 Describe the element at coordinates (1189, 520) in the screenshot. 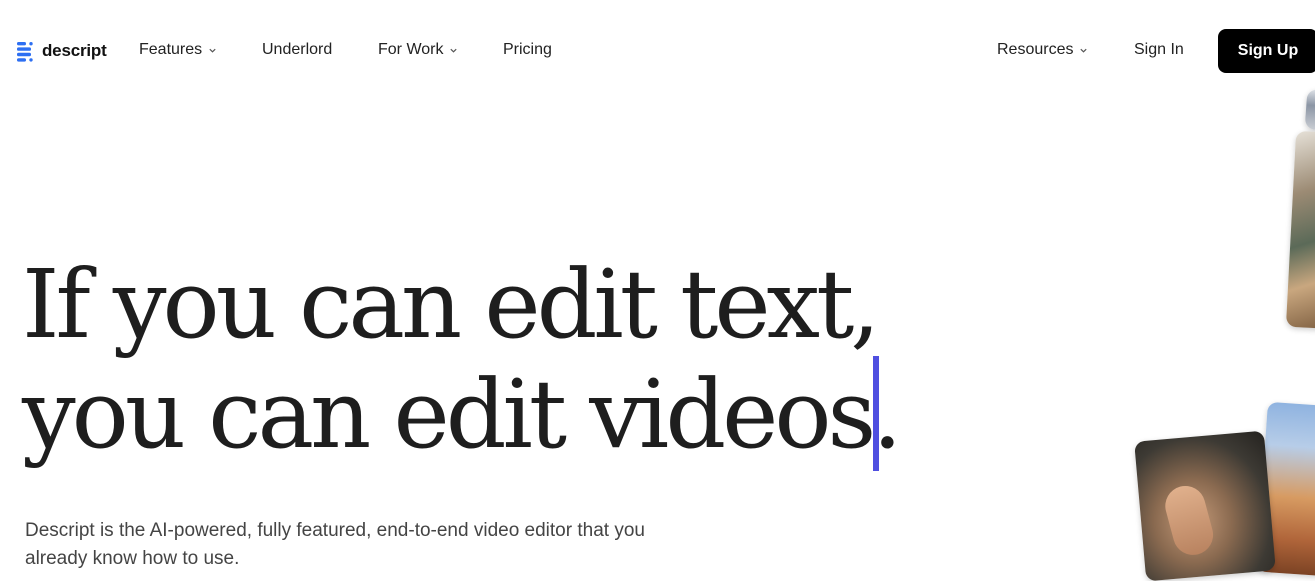

I see `hand-image` at that location.